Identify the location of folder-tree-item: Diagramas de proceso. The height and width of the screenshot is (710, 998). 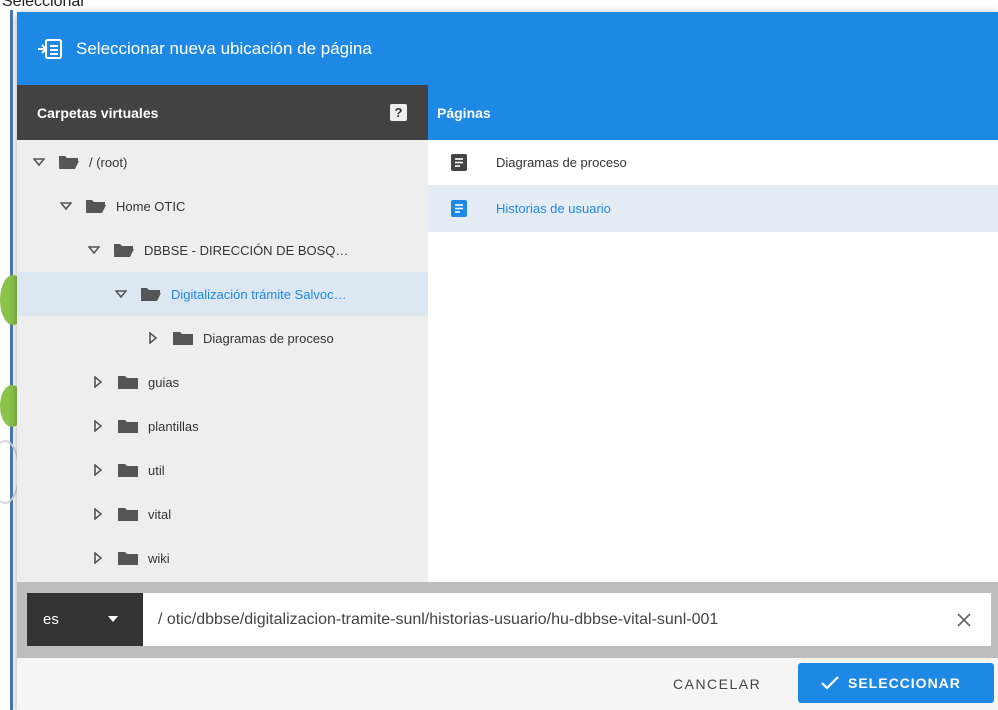
(222, 338).